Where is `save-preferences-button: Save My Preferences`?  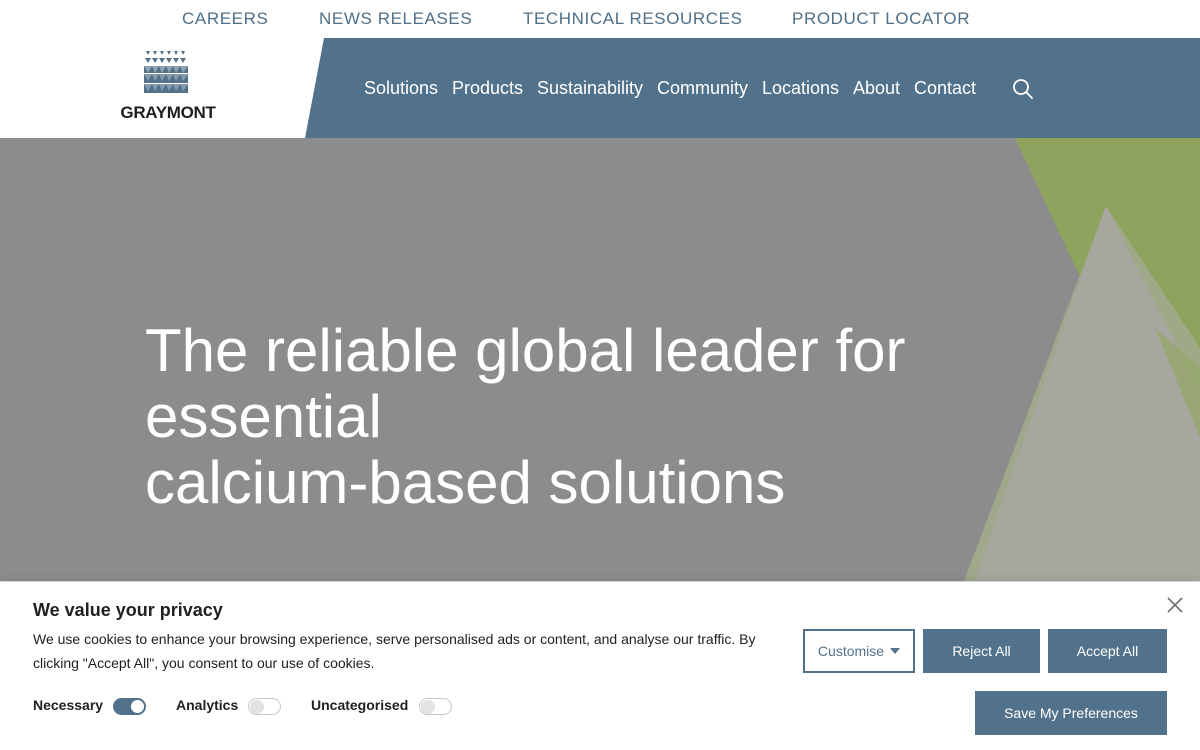
save-preferences-button: Save My Preferences is located at coordinates (1071, 713).